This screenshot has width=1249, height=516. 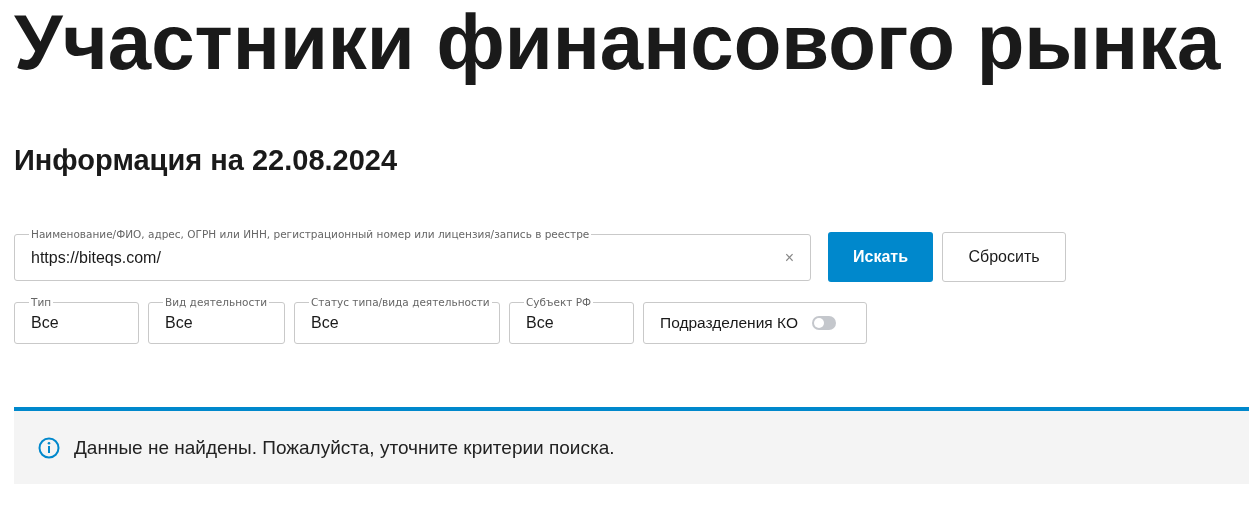 What do you see at coordinates (789, 257) in the screenshot?
I see `clear-button: ×` at bounding box center [789, 257].